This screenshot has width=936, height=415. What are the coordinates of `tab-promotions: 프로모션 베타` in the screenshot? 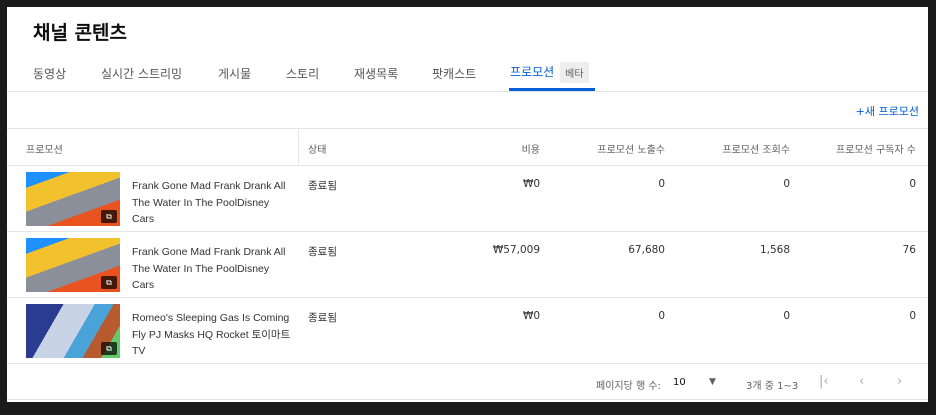 It's located at (549, 72).